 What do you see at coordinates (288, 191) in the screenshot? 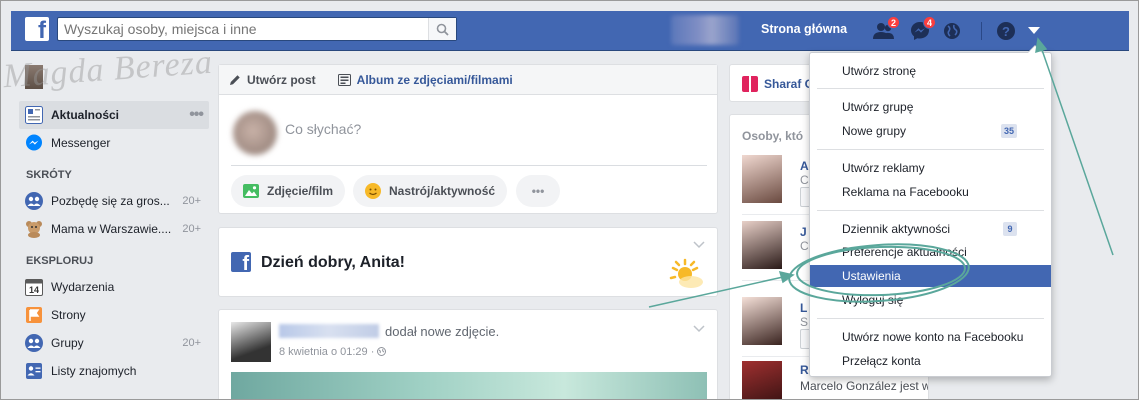
I see `photo-video-button: Zdjęcie/film` at bounding box center [288, 191].